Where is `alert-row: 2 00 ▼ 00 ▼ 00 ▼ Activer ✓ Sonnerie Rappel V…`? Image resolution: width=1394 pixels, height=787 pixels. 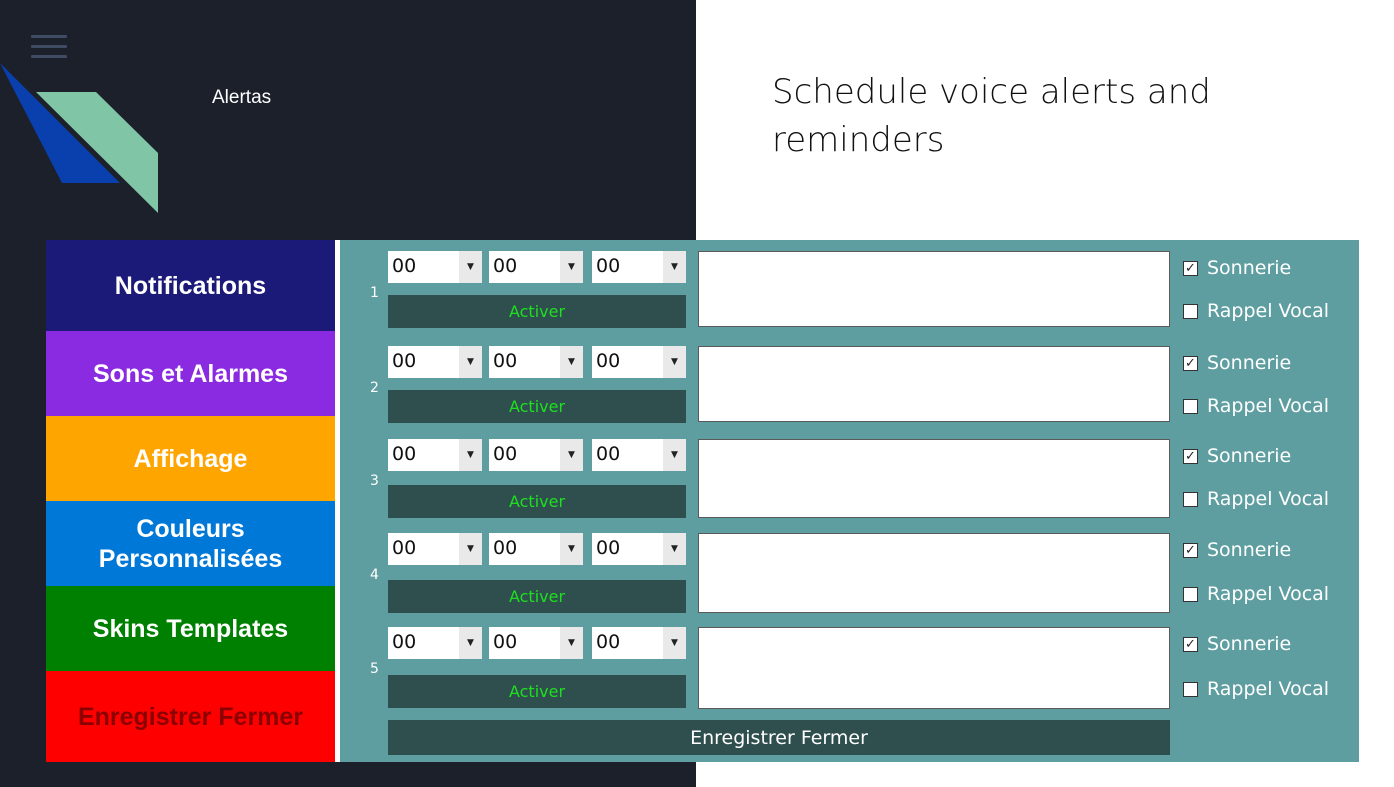
alert-row: 2 00 ▼ 00 ▼ 00 ▼ Activer ✓ Sonnerie Rappel V… is located at coordinates (849, 394).